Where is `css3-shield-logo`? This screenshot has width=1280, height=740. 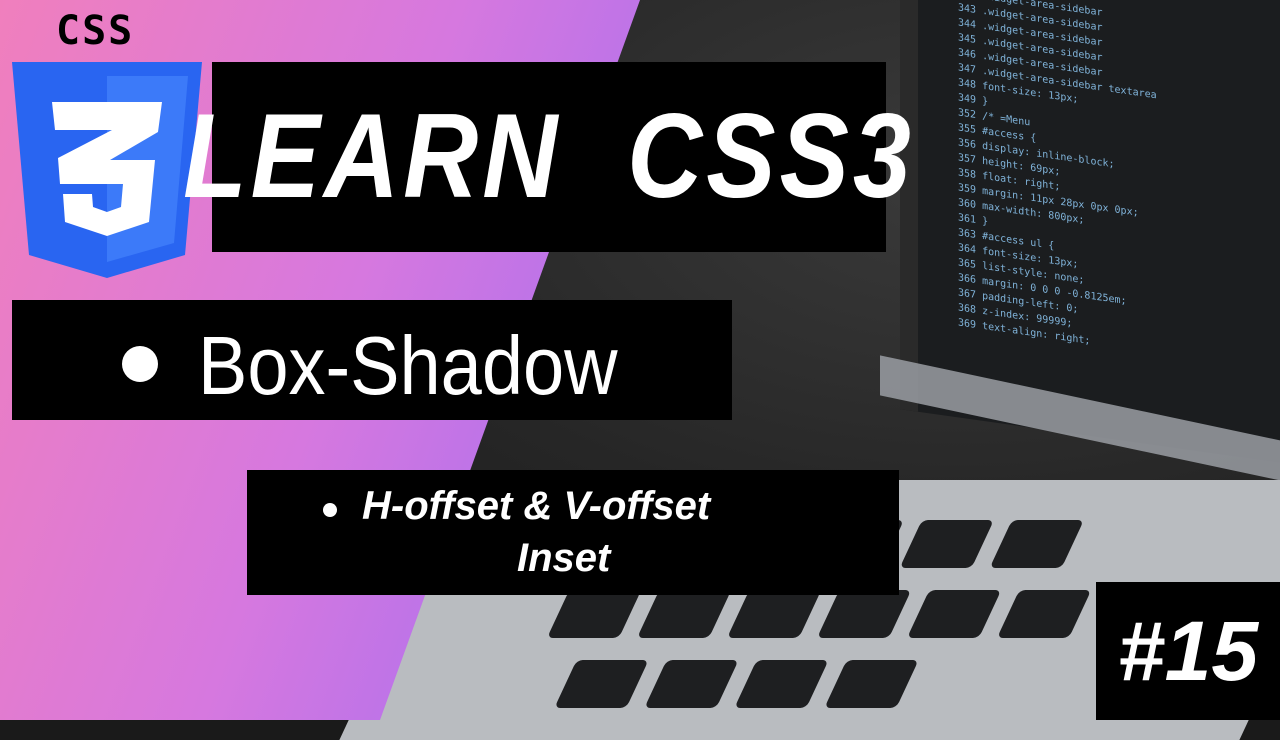
css3-shield-logo is located at coordinates (107, 170).